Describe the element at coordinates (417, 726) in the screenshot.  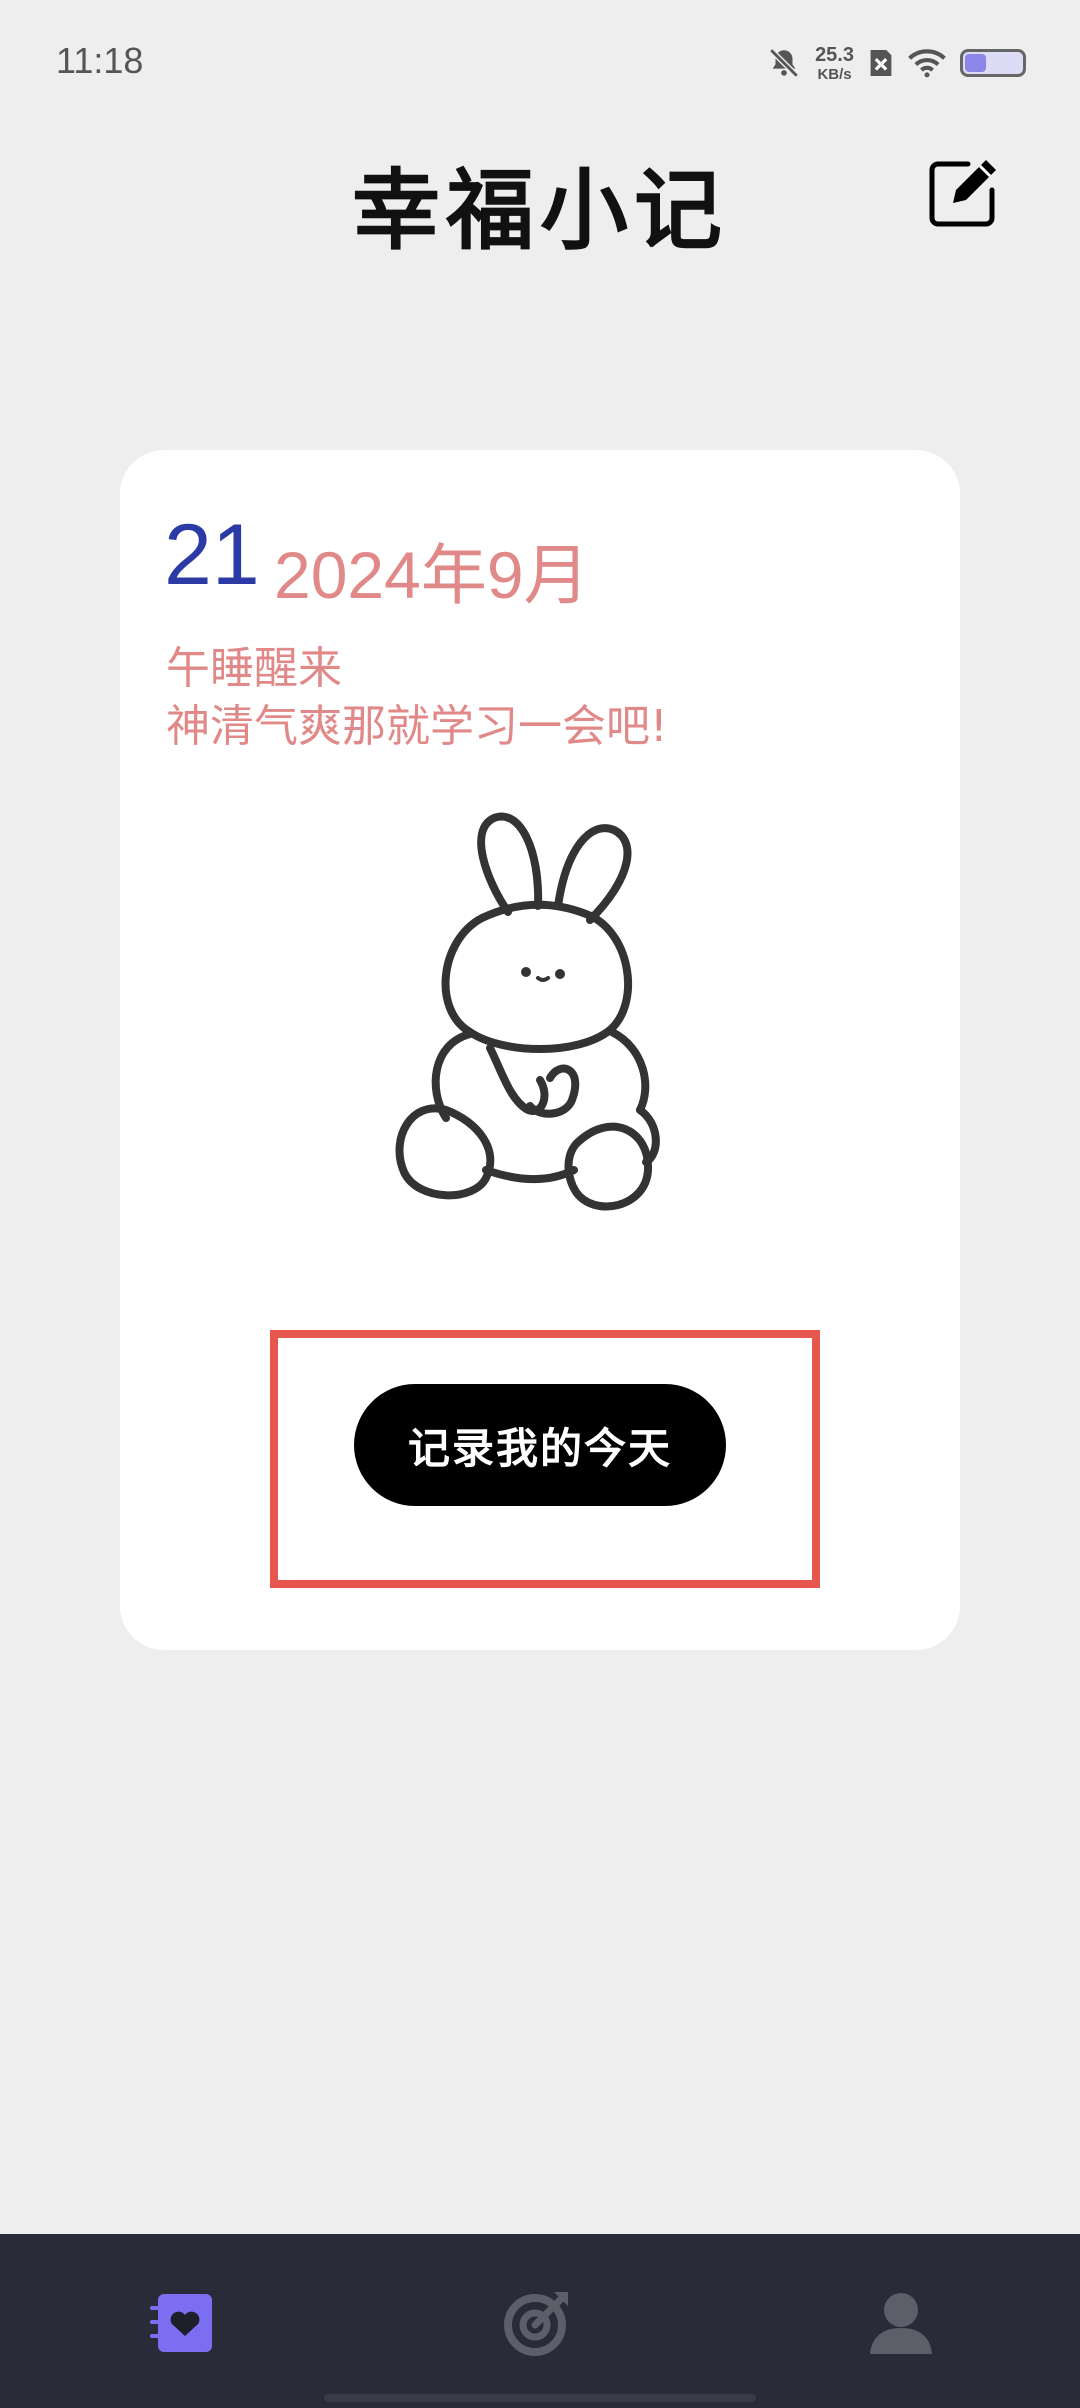
I see `message-line-2: 神清气爽那就学习一会吧!` at that location.